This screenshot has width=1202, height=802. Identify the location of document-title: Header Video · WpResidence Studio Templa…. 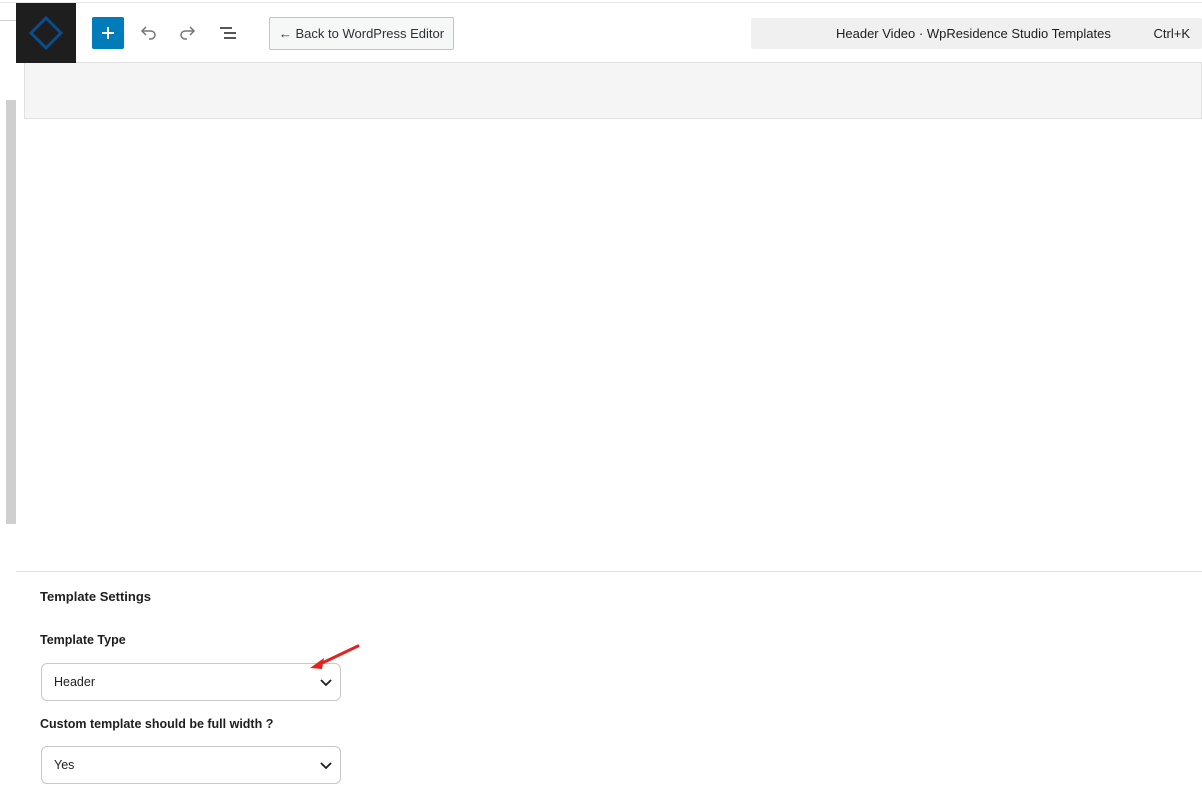
(973, 33).